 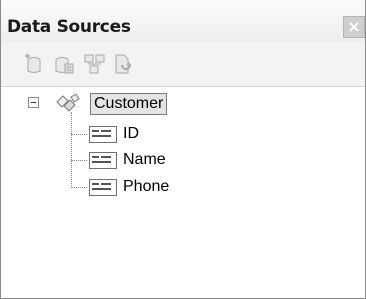 I want to click on database-configure-icon, so click(x=94, y=64).